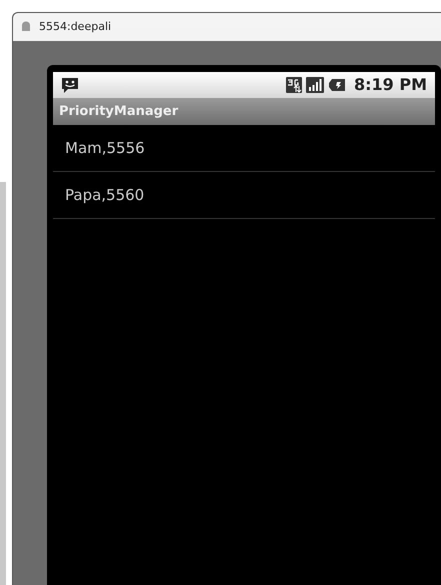 This screenshot has width=441, height=585. What do you see at coordinates (70, 85) in the screenshot?
I see `chat-smiley-icon` at bounding box center [70, 85].